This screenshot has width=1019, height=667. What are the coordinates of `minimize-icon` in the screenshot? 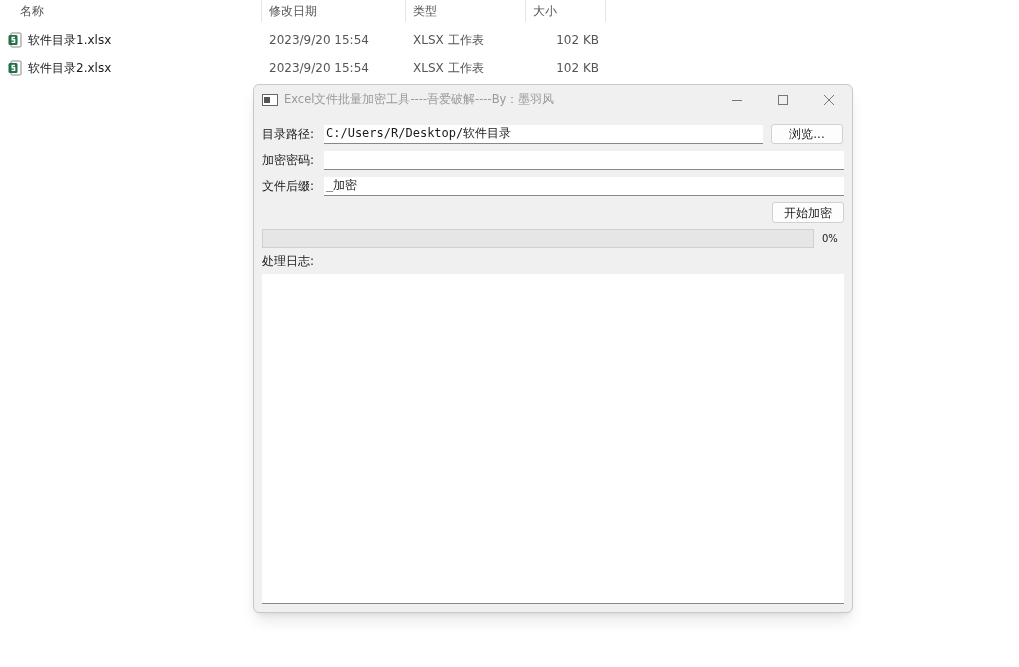 It's located at (737, 100).